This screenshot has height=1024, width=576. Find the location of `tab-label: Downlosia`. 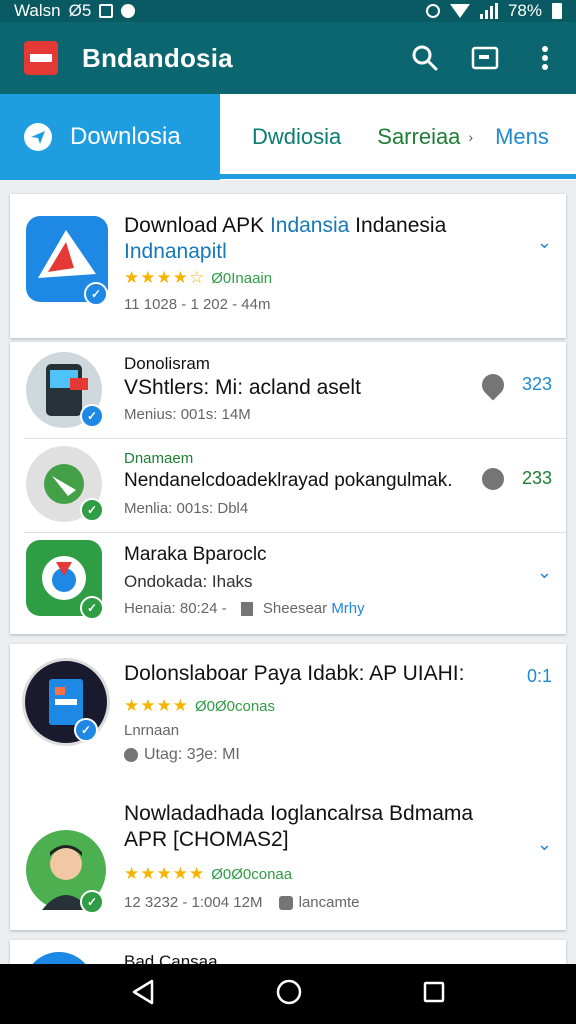

tab-label: Downlosia is located at coordinates (125, 136).